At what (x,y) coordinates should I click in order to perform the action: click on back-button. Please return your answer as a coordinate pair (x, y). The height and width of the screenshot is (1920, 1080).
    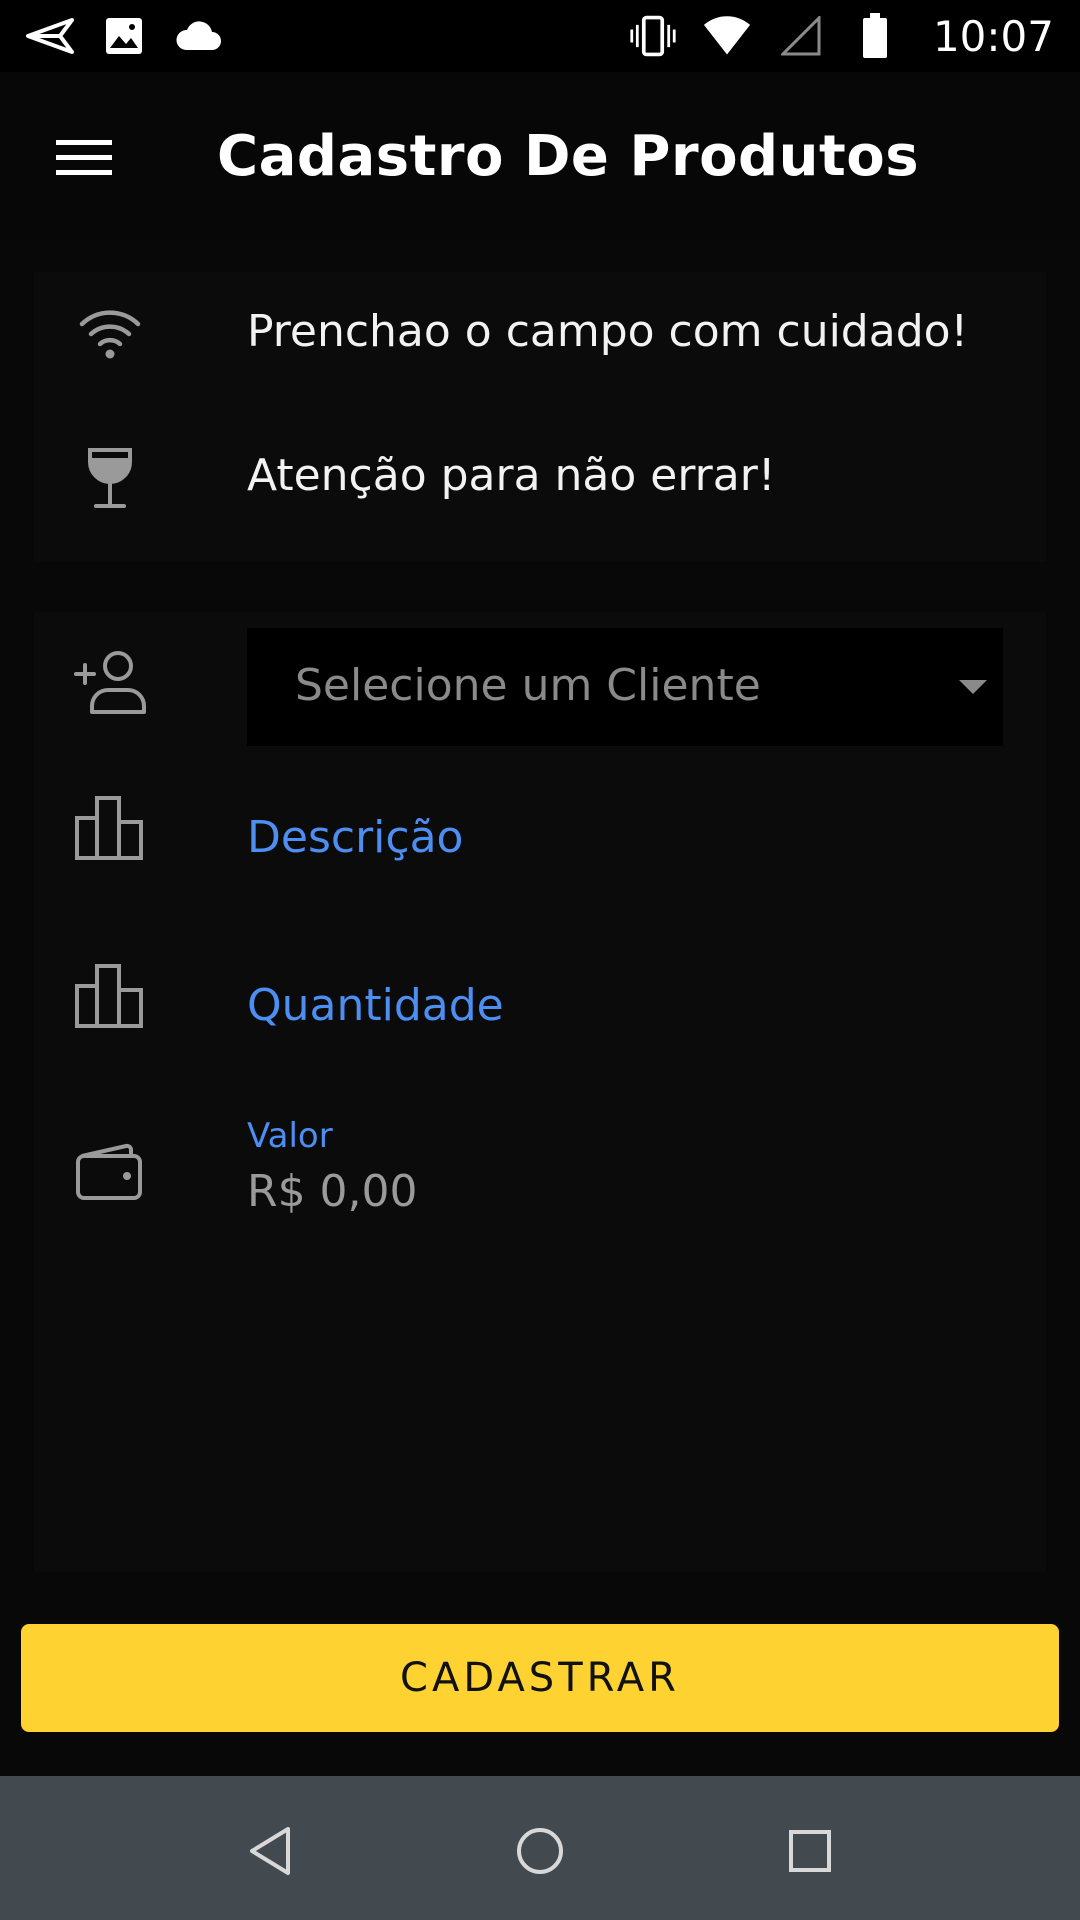
    Looking at the image, I should click on (270, 1851).